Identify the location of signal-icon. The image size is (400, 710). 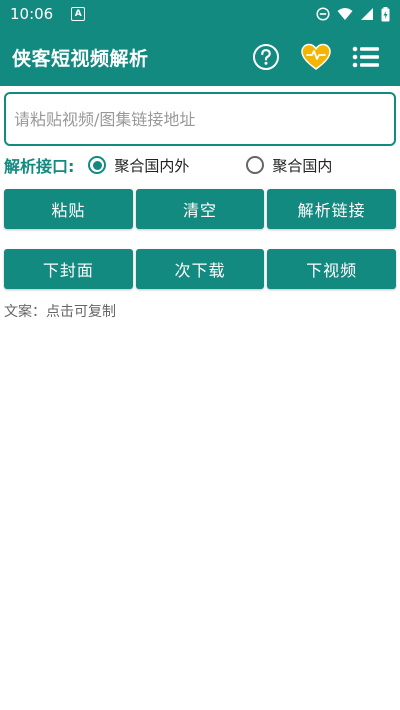
(367, 14).